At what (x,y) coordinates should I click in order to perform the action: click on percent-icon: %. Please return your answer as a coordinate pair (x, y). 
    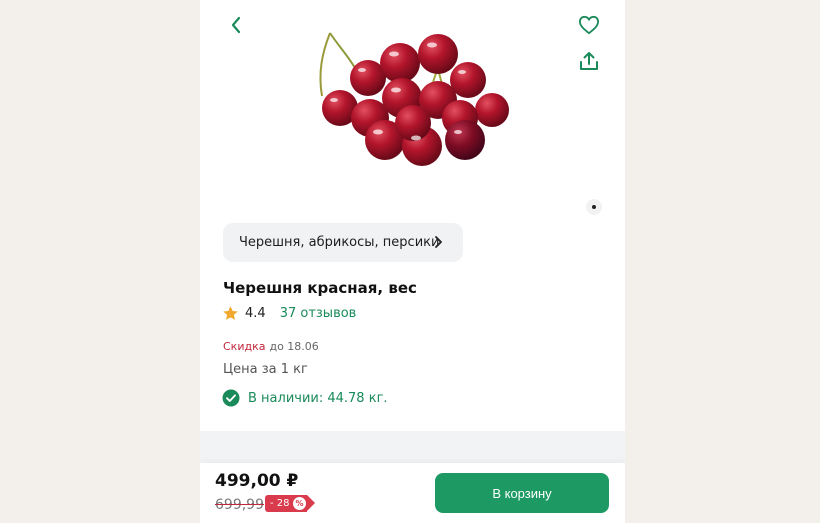
    Looking at the image, I should click on (299, 503).